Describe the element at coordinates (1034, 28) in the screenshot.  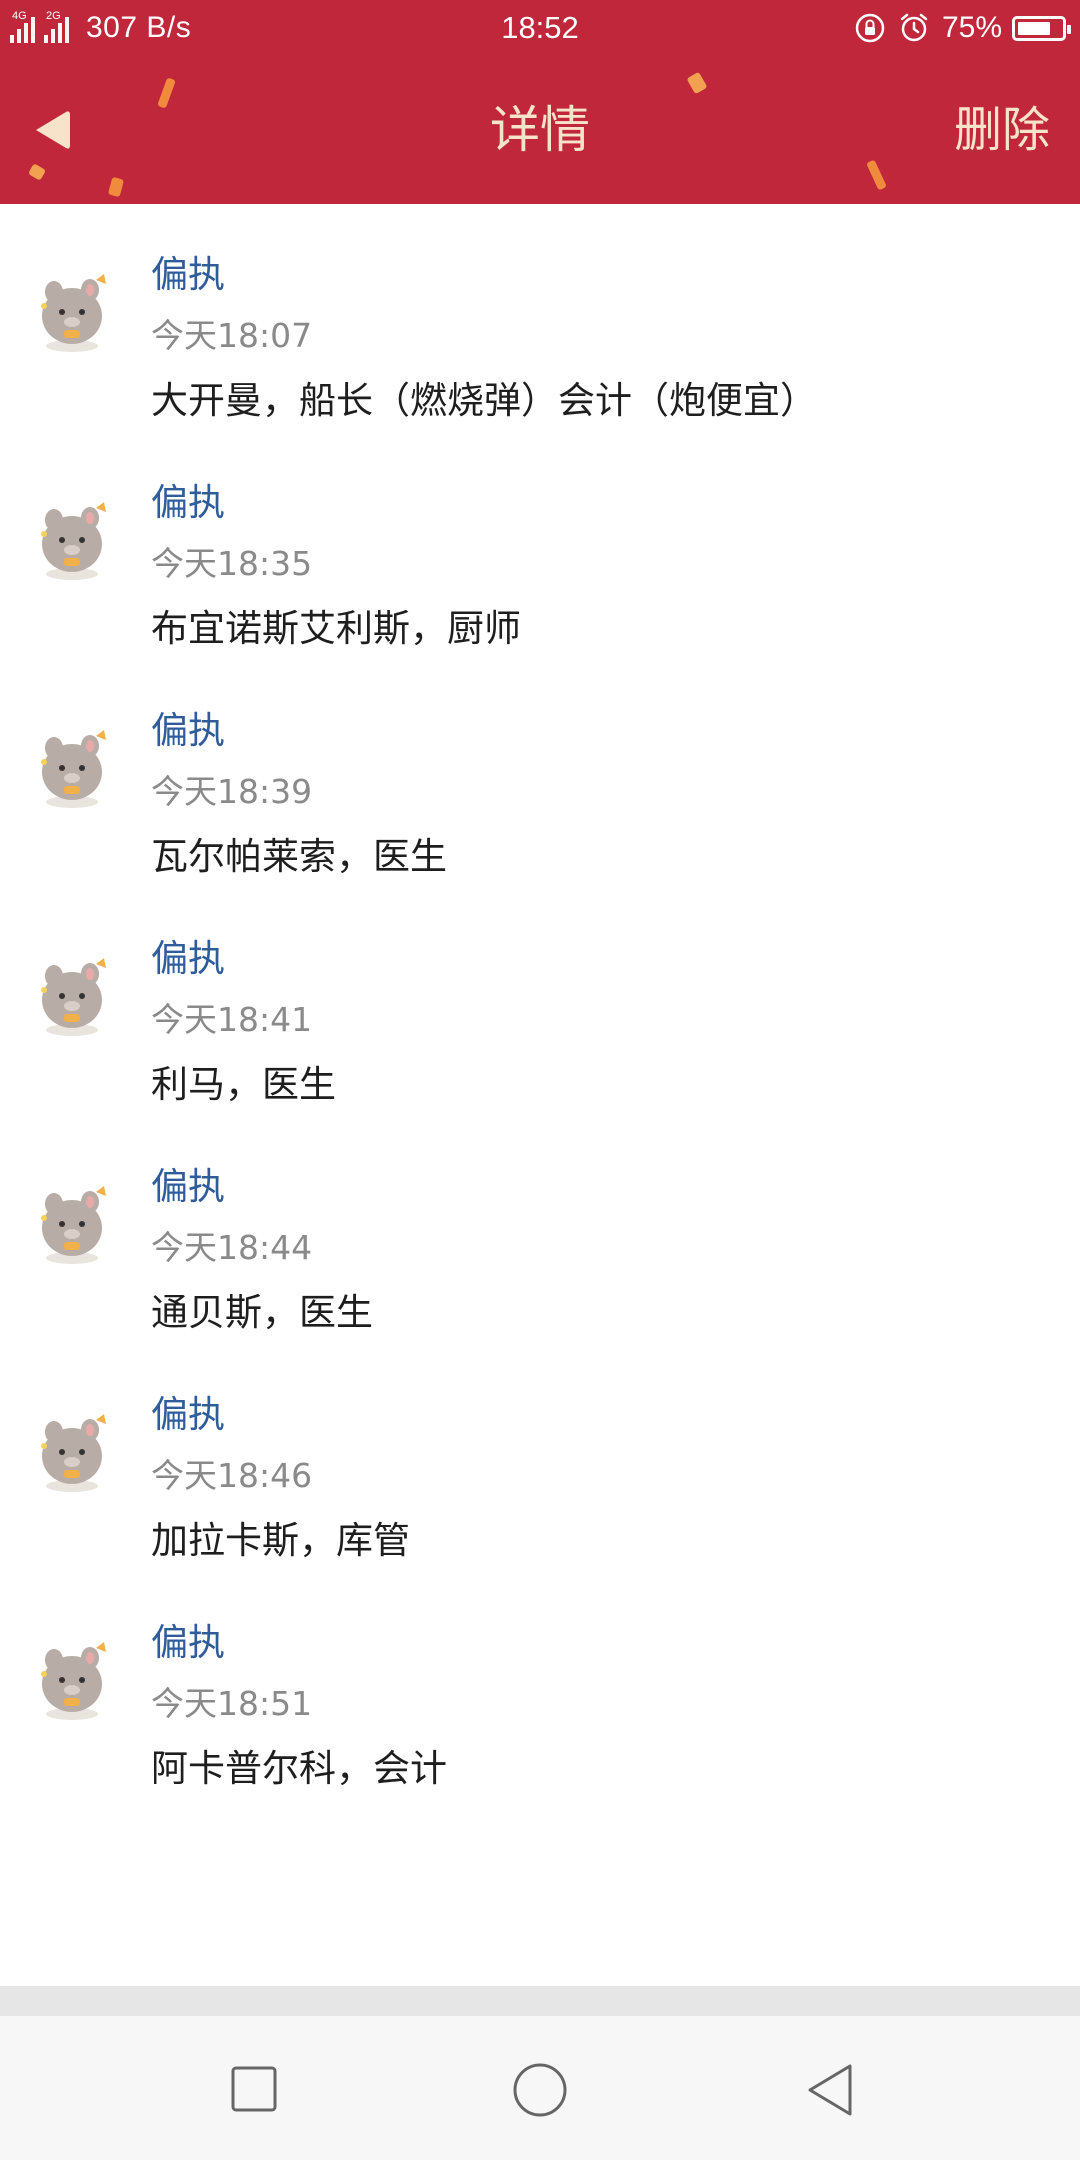
I see `battery-level-fill` at that location.